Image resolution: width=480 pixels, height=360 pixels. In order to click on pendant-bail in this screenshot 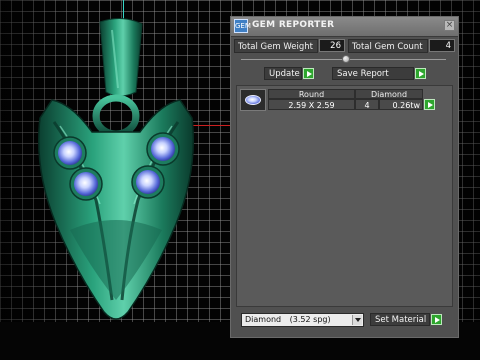, I will do `click(121, 57)`.